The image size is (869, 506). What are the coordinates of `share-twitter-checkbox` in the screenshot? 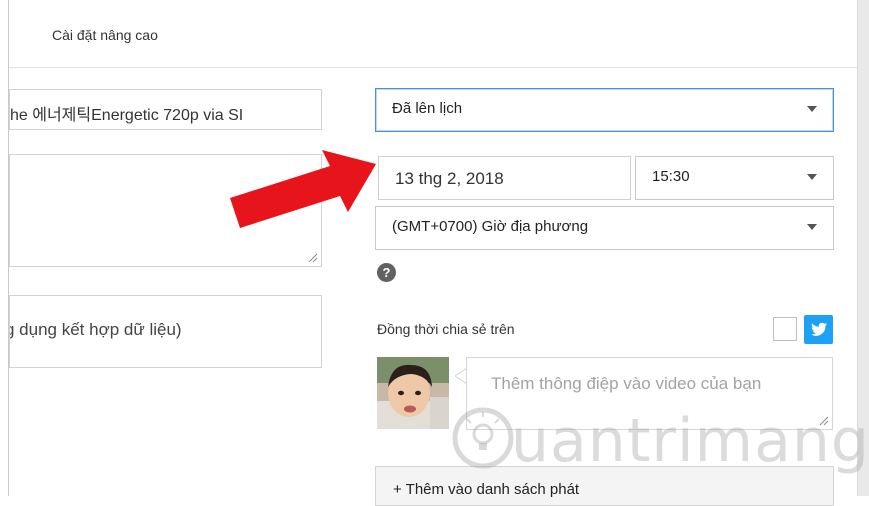 It's located at (785, 329).